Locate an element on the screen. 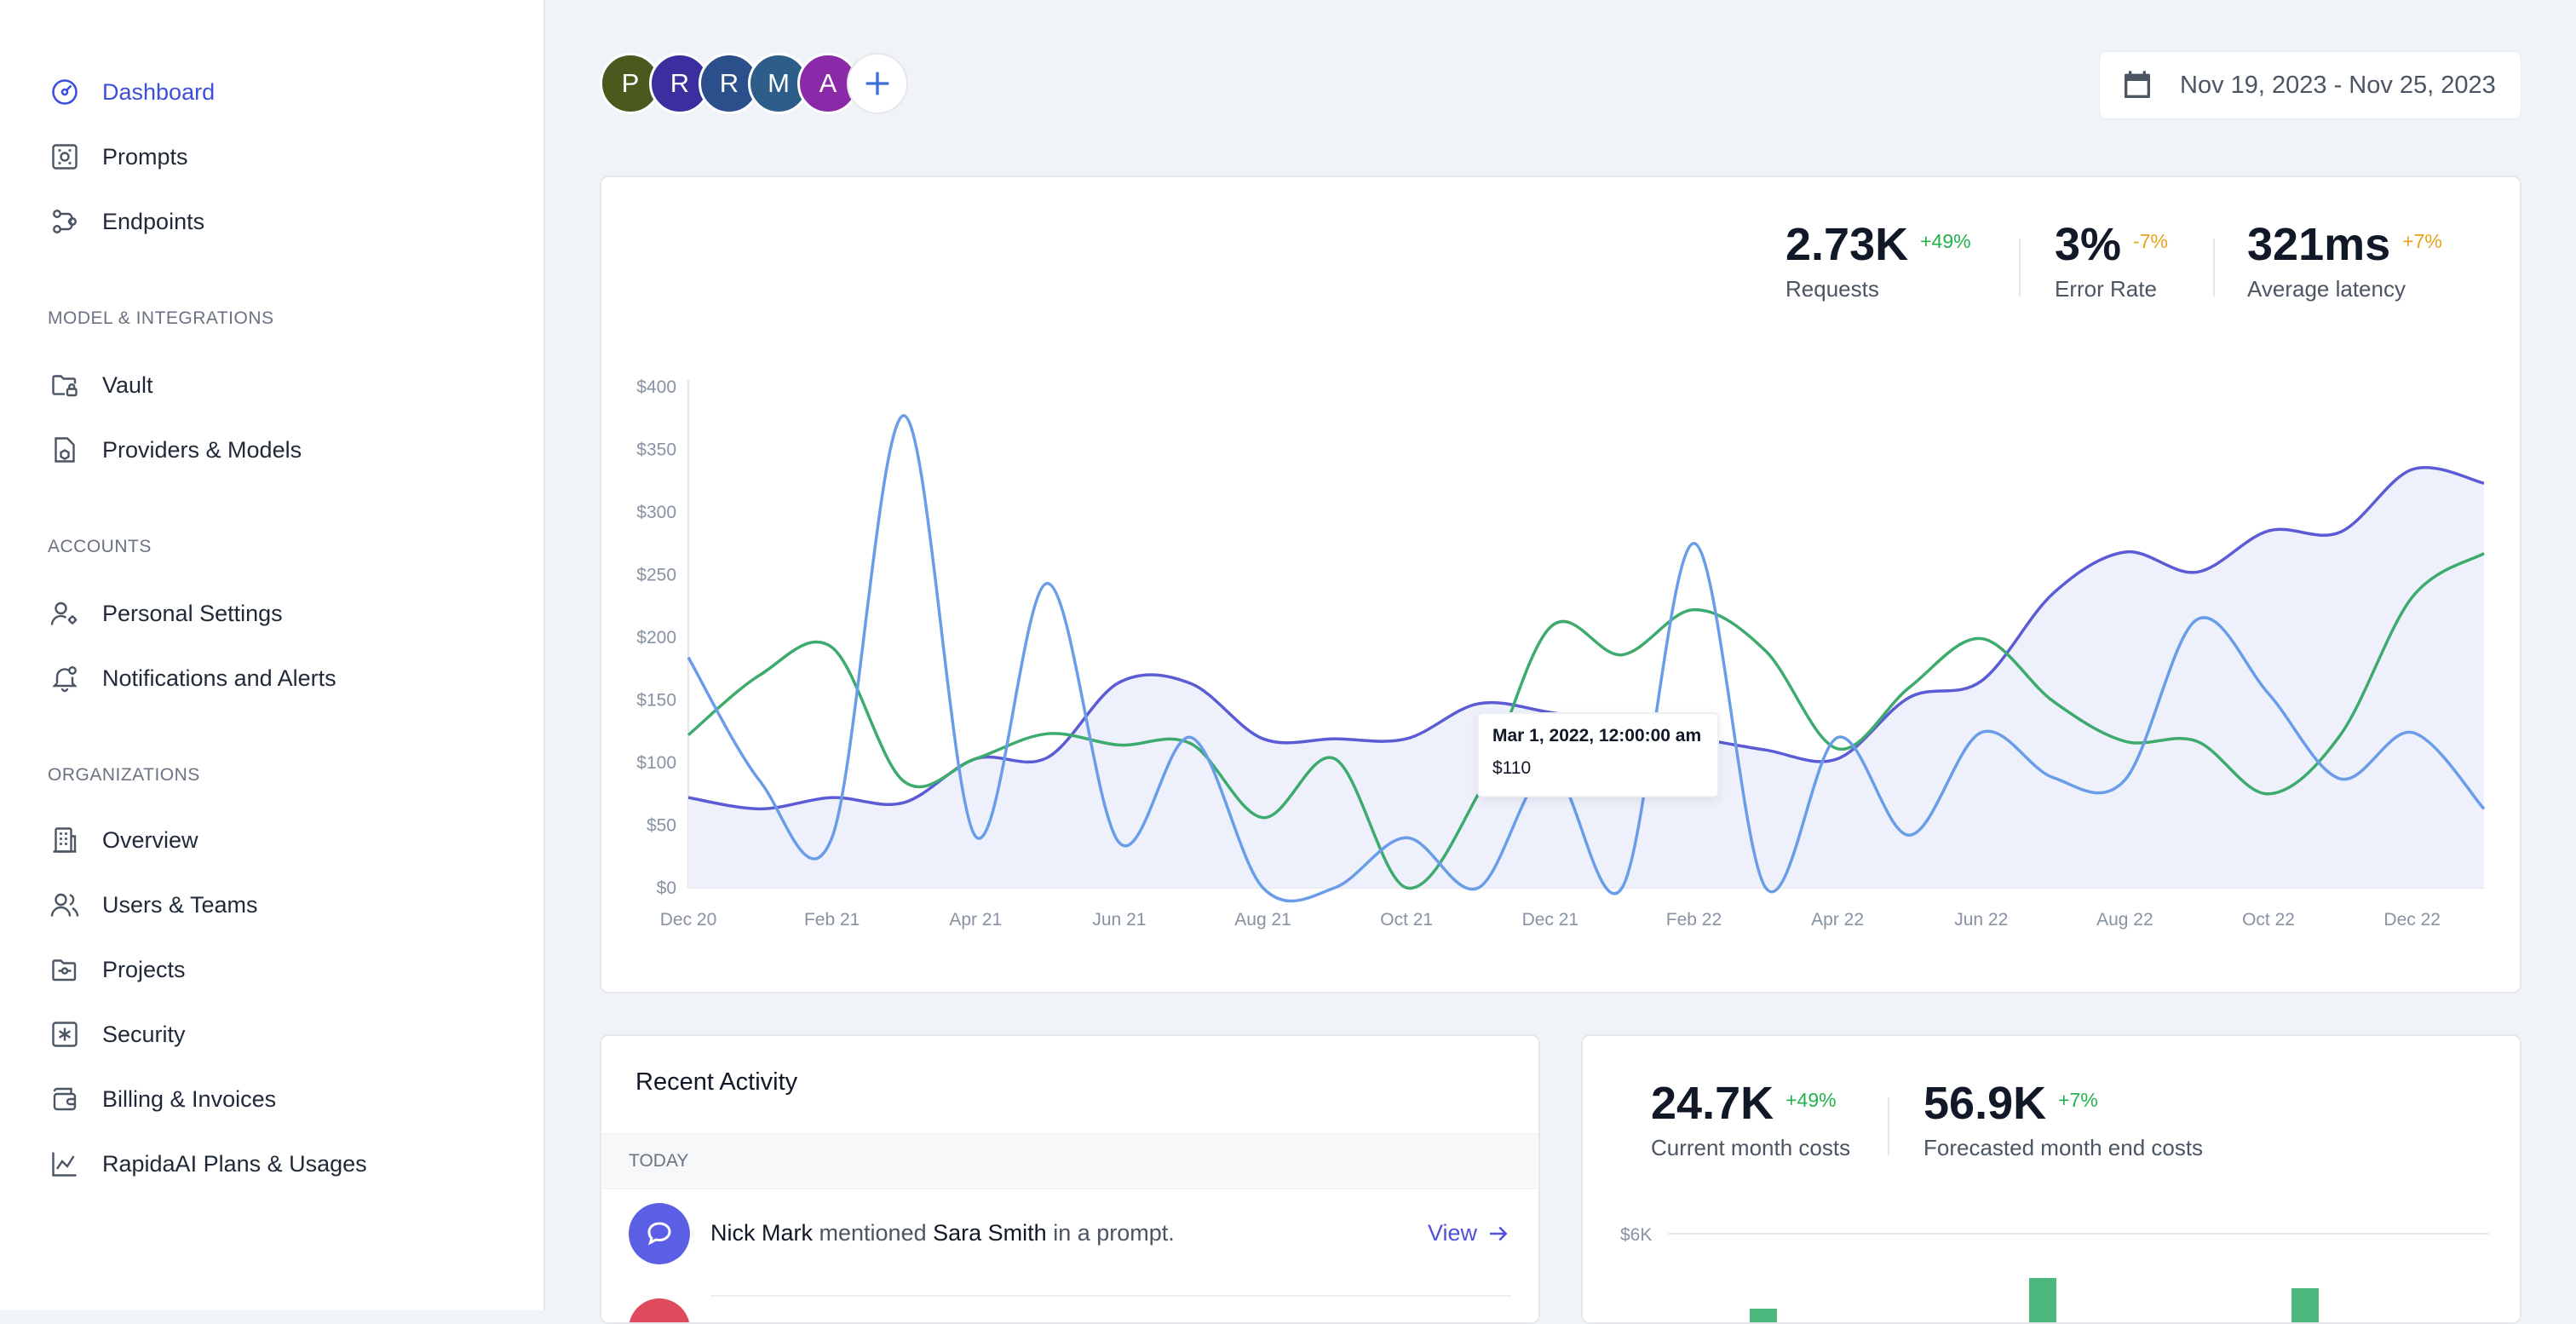  date-range-picker: Nov 19, 2023 - Nov 25, 2023 is located at coordinates (2310, 85).